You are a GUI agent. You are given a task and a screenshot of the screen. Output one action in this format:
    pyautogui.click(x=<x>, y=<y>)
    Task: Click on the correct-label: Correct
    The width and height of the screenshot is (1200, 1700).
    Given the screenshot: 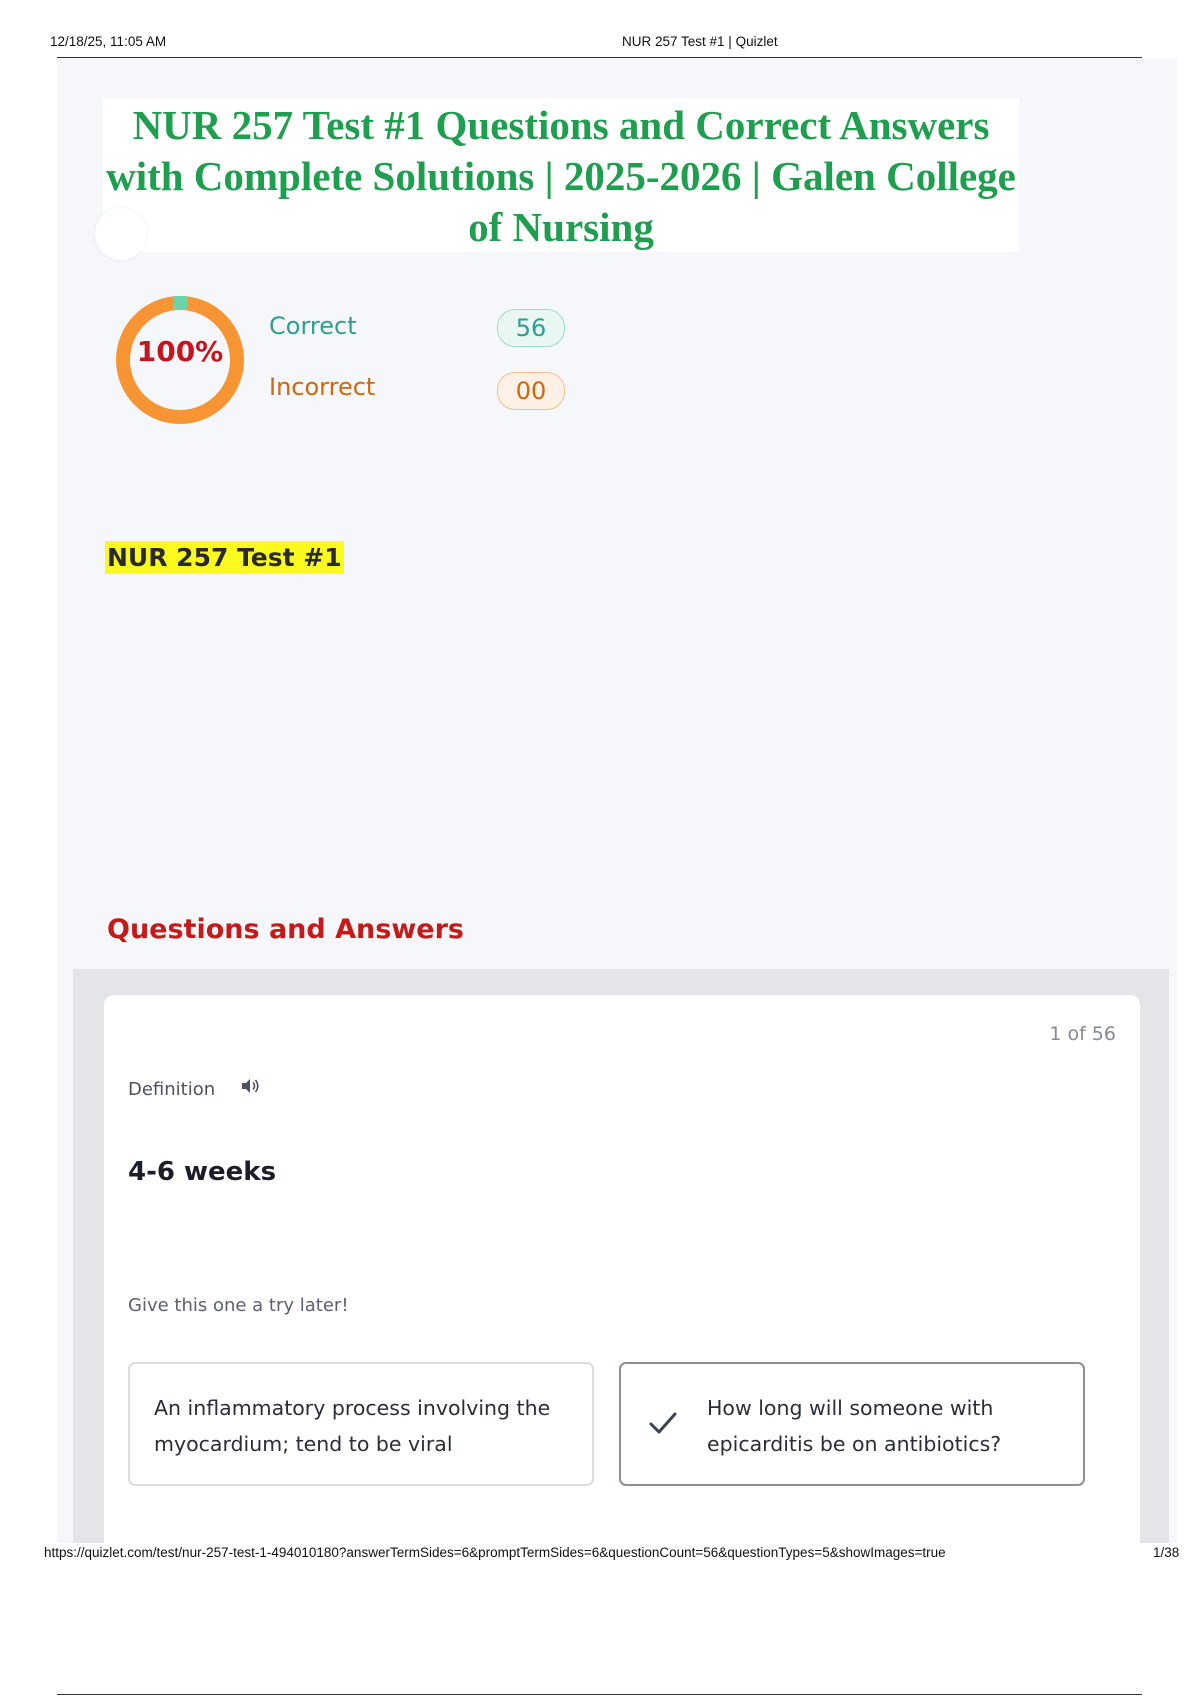 What is the action you would take?
    pyautogui.click(x=313, y=326)
    